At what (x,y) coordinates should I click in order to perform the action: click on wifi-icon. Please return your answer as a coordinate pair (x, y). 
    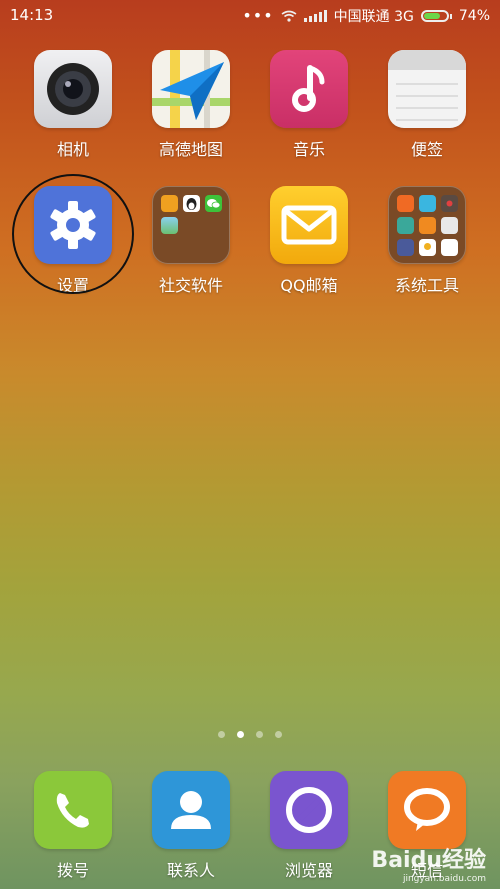
    Looking at the image, I should click on (289, 16).